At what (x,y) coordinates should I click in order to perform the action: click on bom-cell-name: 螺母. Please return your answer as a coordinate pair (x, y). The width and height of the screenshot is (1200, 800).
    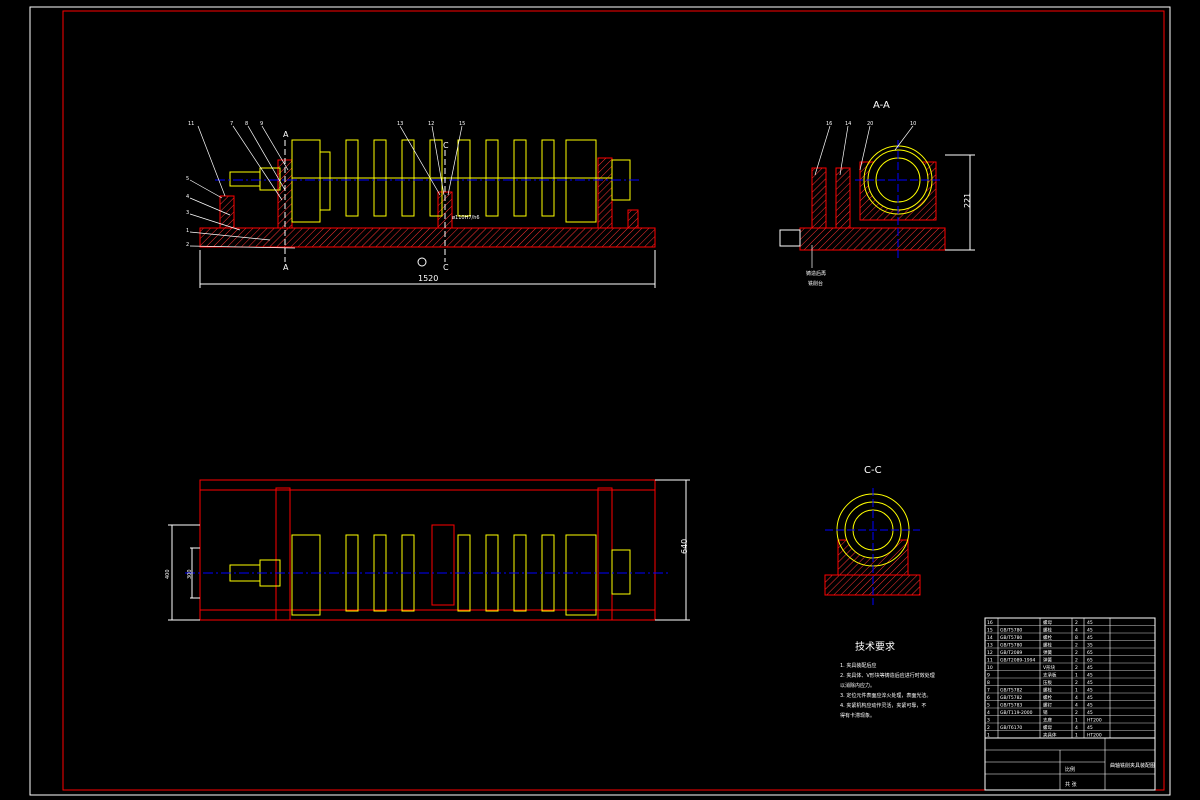
    Looking at the image, I should click on (1047, 622).